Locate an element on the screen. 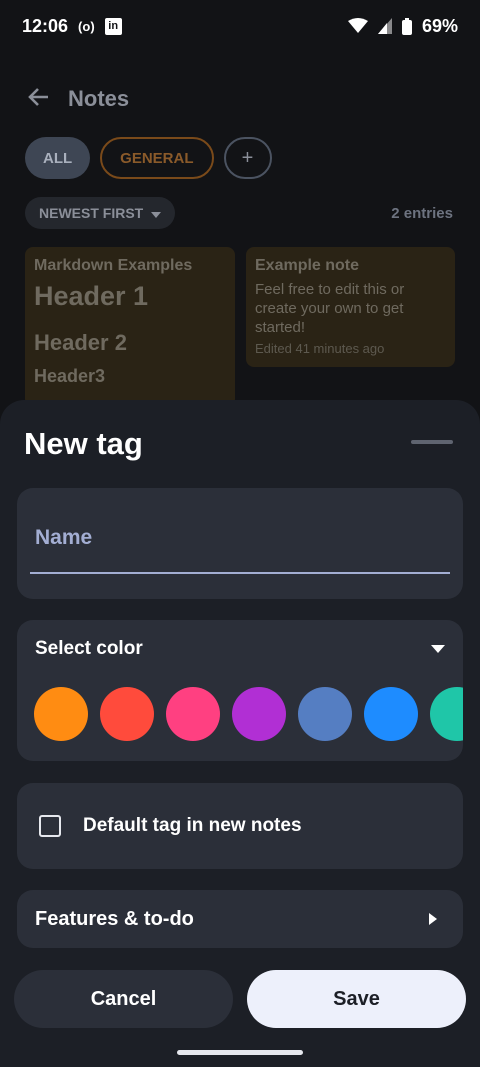 The height and width of the screenshot is (1067, 480). entries-count: 2 entries is located at coordinates (422, 213).